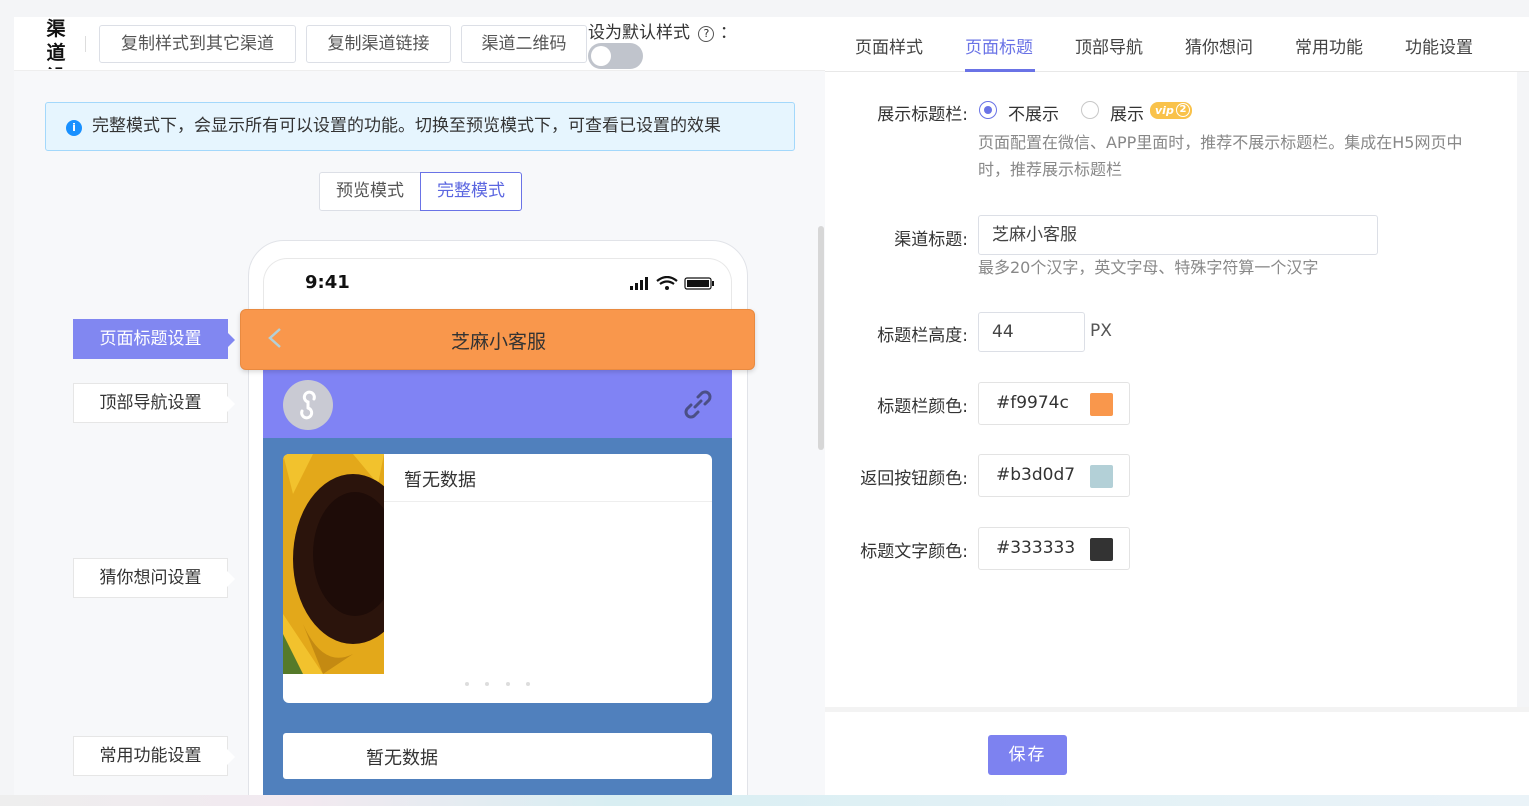 The width and height of the screenshot is (1529, 806). Describe the element at coordinates (333, 564) in the screenshot. I see `sunflower-image` at that location.